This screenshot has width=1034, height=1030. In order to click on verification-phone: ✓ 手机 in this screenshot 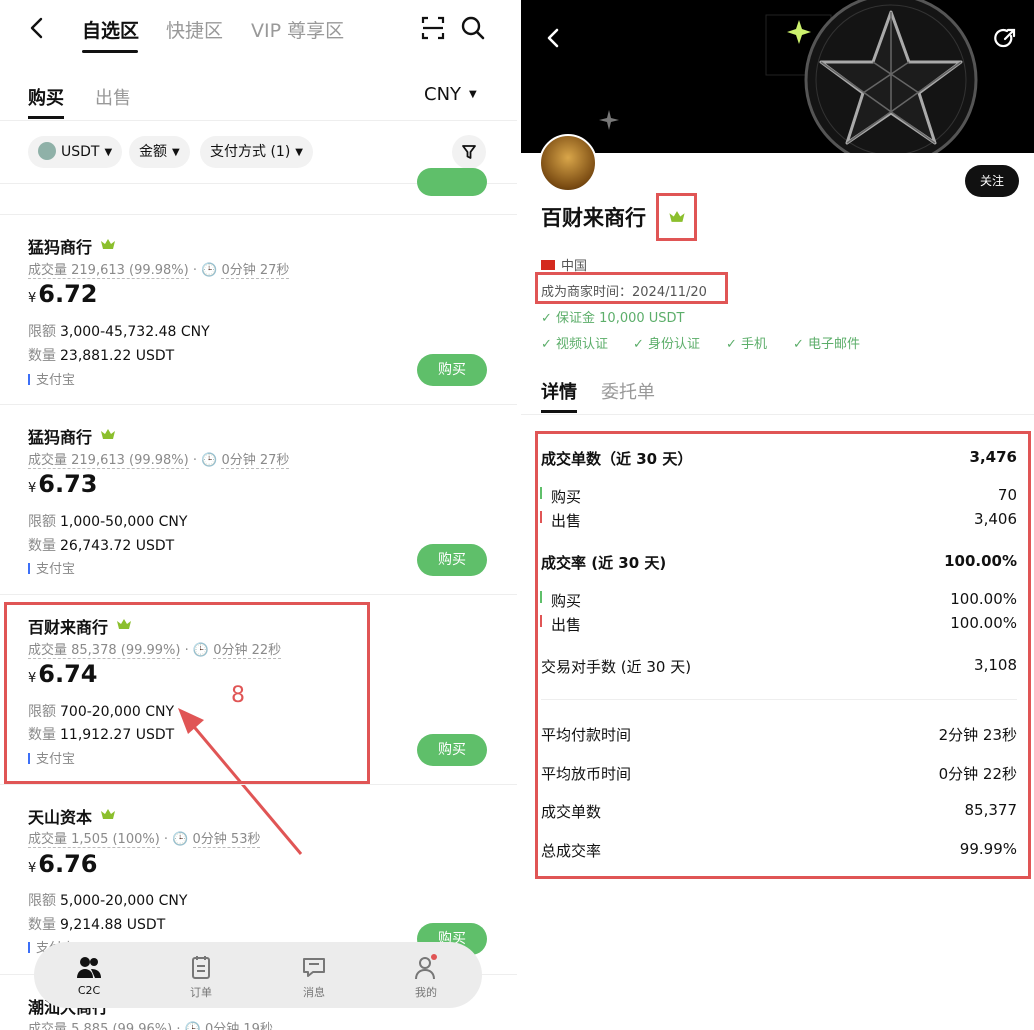, I will do `click(747, 344)`.